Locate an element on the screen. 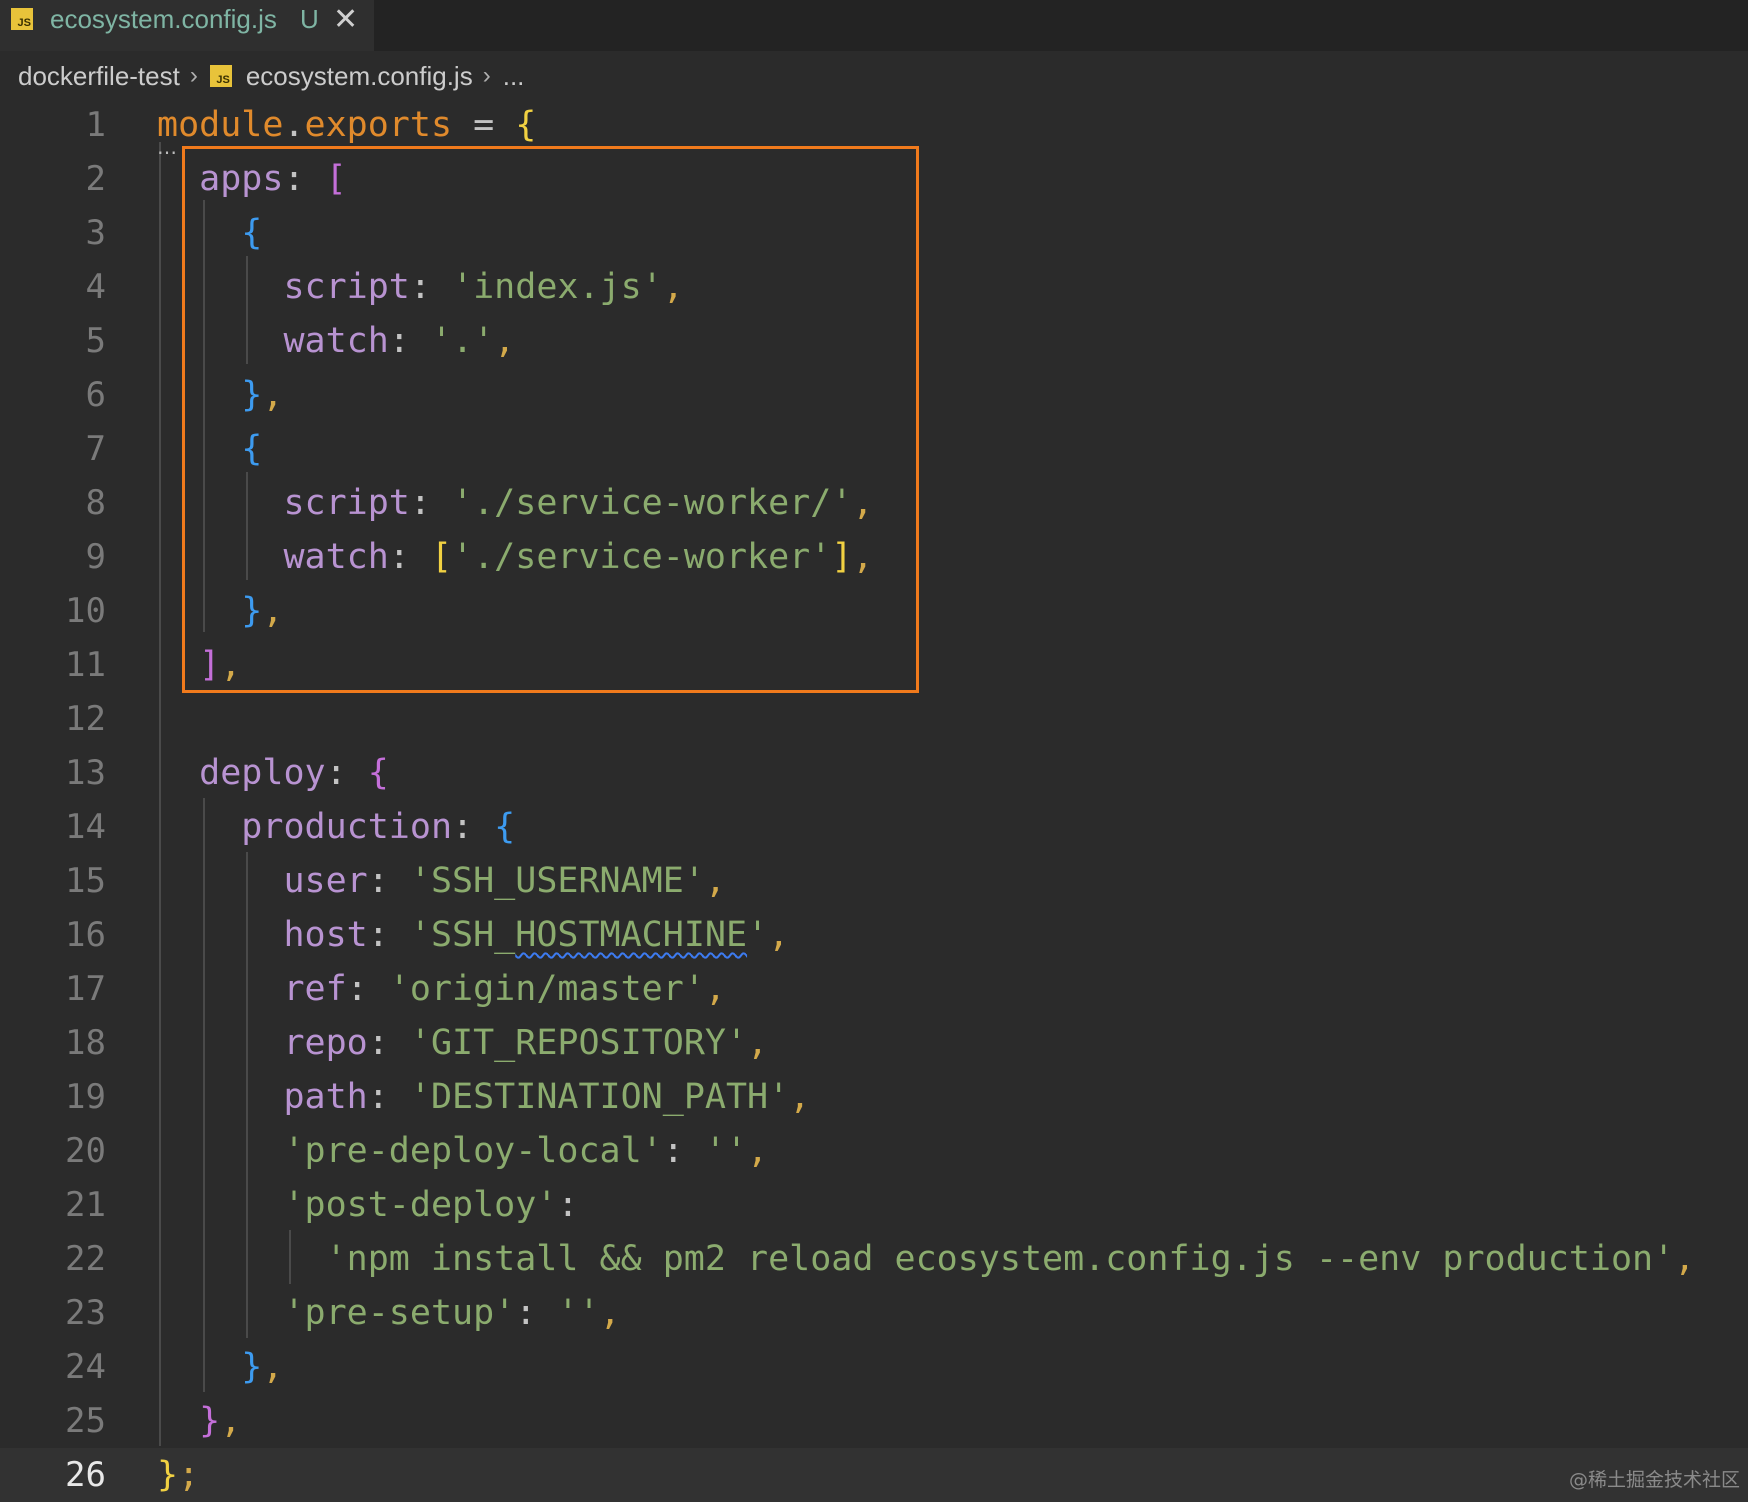  line-number: 8 is located at coordinates (95, 503).